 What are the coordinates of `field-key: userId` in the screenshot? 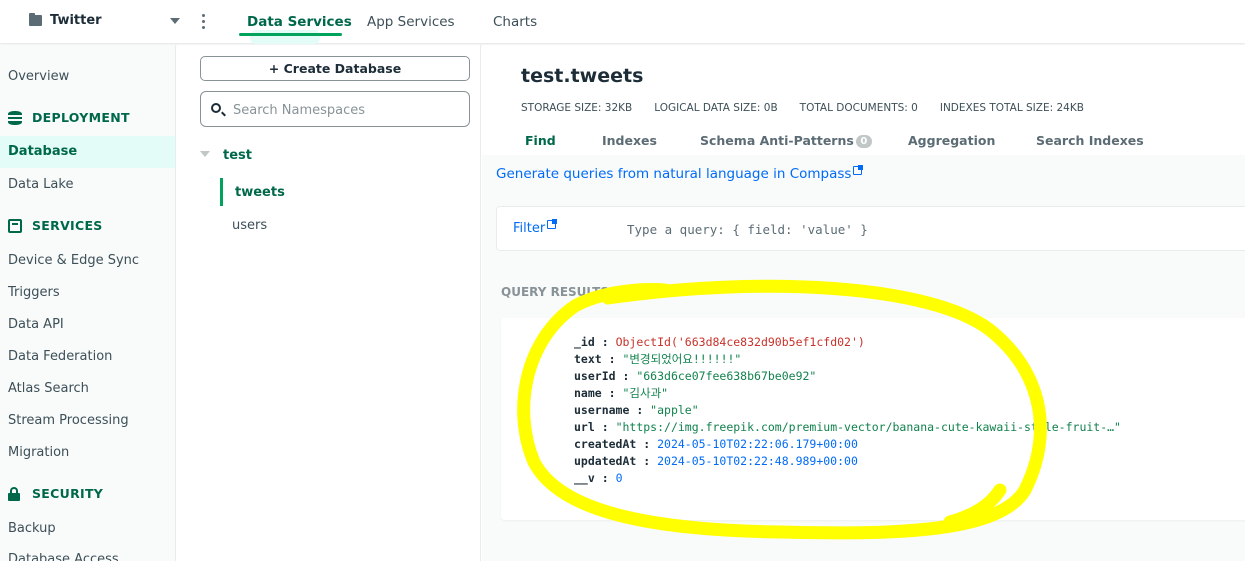 It's located at (595, 376).